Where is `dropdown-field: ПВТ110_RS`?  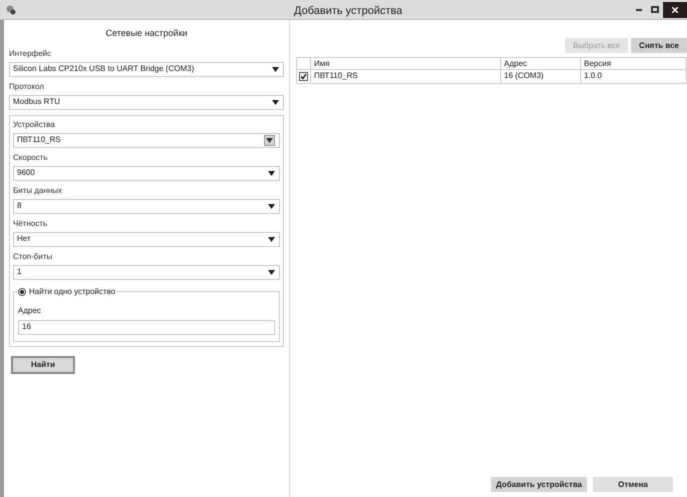 dropdown-field: ПВТ110_RS is located at coordinates (146, 140).